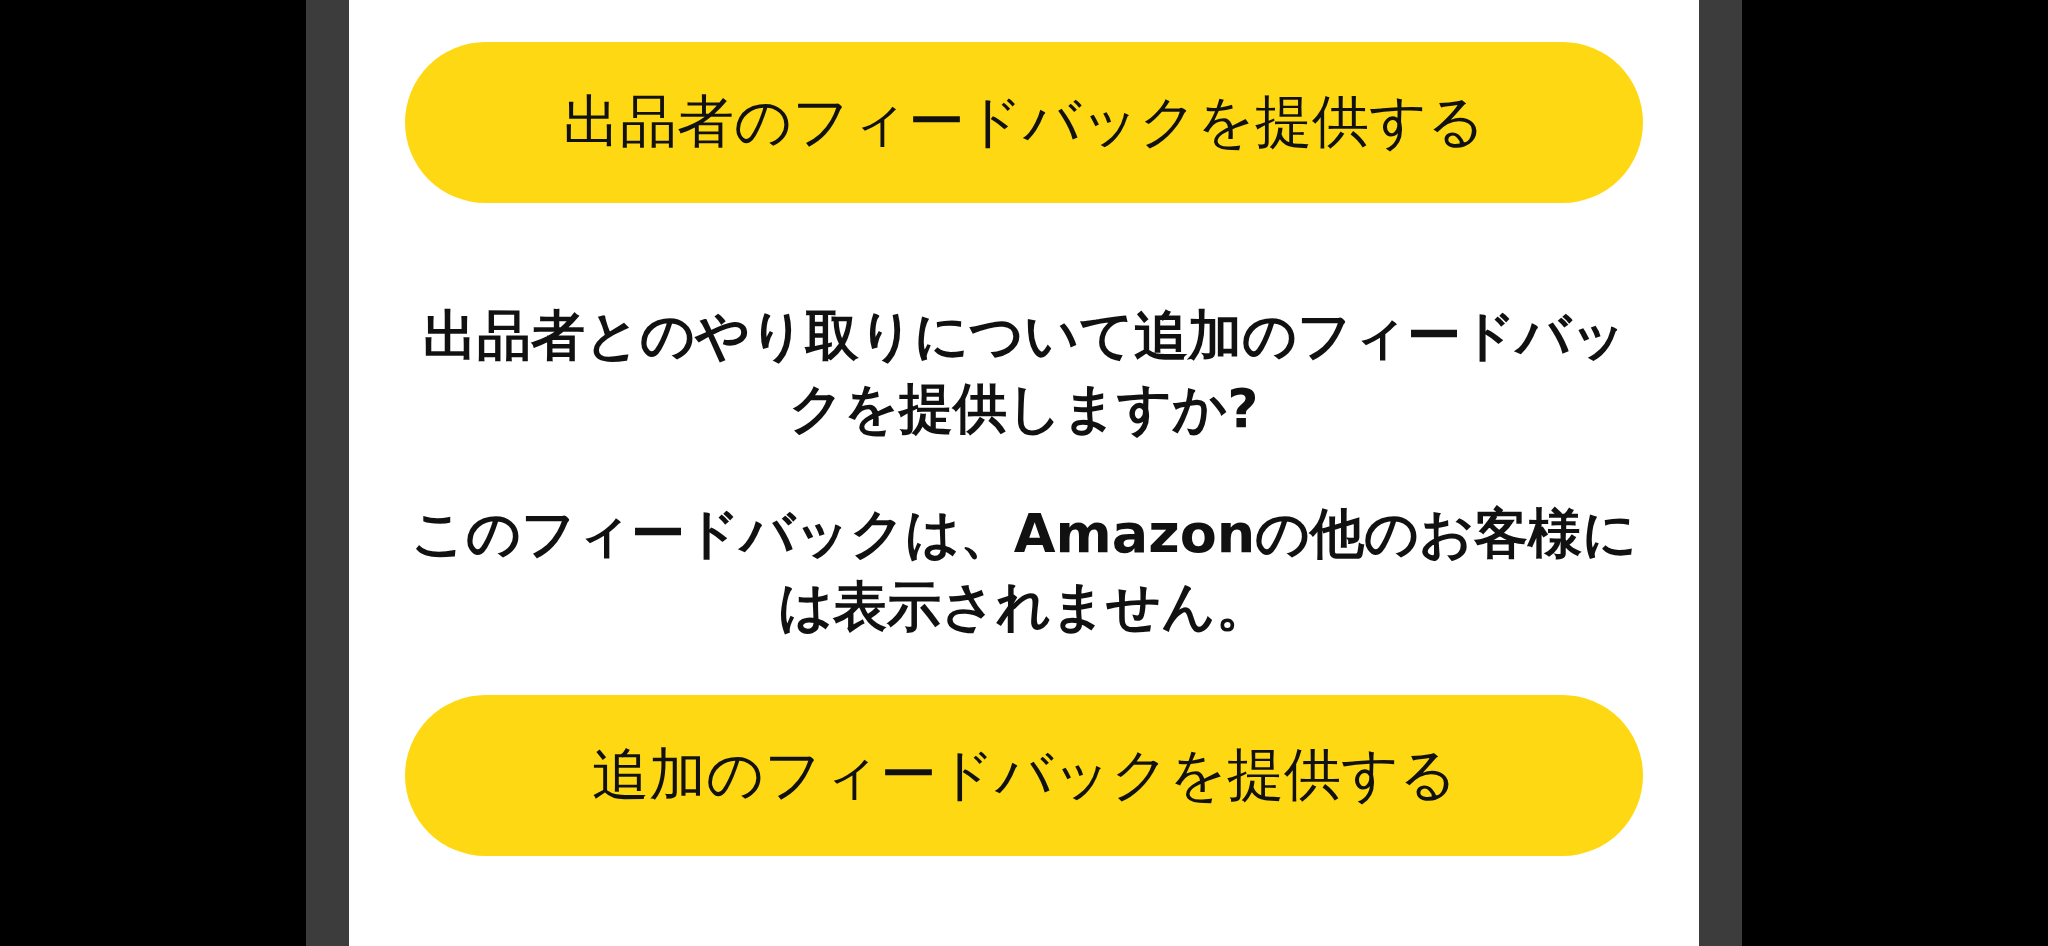  I want to click on additional-feedback-button: 追加のフィードバックを提供する, so click(1024, 775).